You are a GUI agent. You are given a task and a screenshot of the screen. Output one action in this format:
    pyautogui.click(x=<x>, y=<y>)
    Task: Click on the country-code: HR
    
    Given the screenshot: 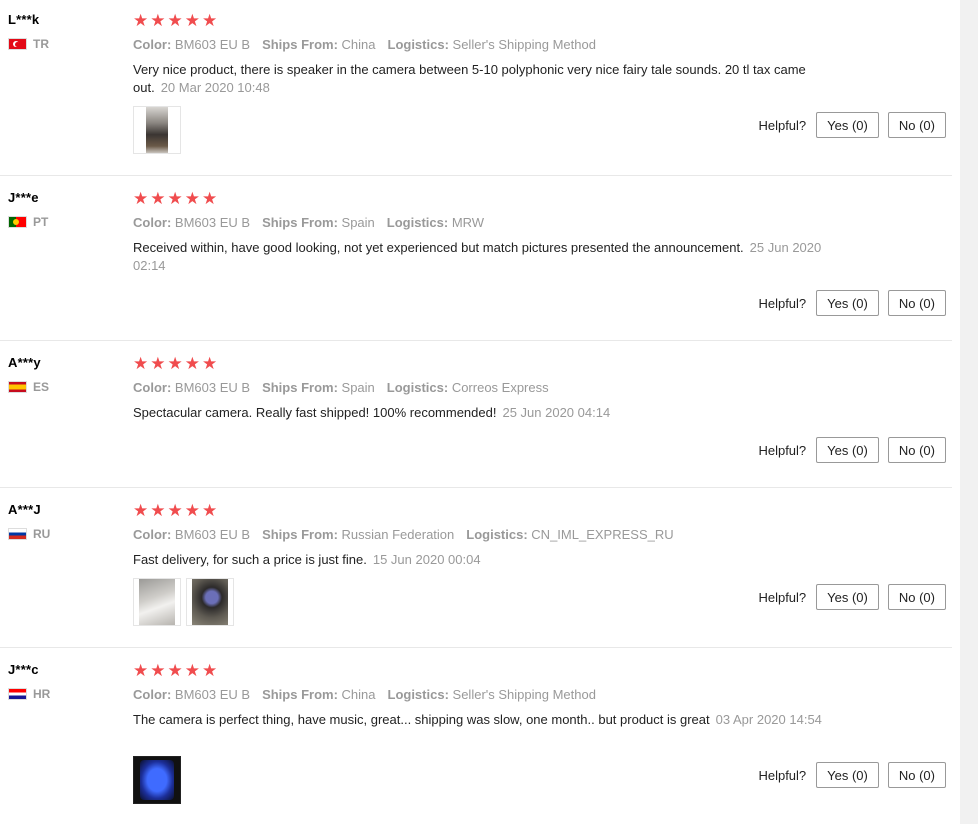 What is the action you would take?
    pyautogui.click(x=42, y=694)
    